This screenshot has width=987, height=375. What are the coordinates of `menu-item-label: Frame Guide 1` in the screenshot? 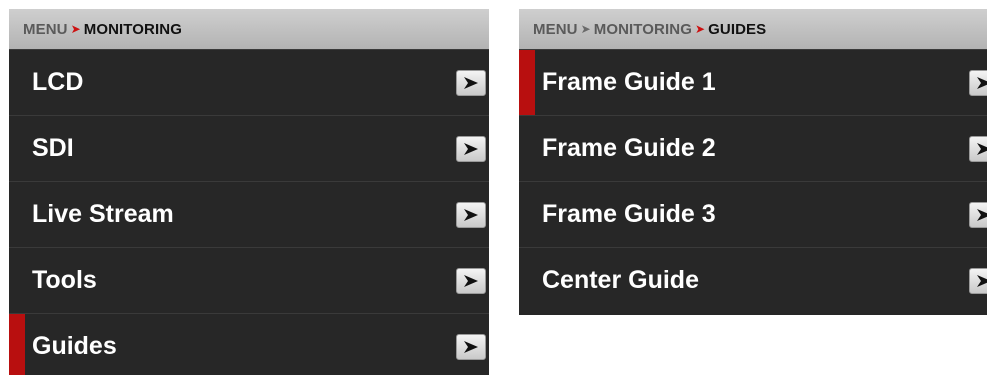 It's located at (629, 82).